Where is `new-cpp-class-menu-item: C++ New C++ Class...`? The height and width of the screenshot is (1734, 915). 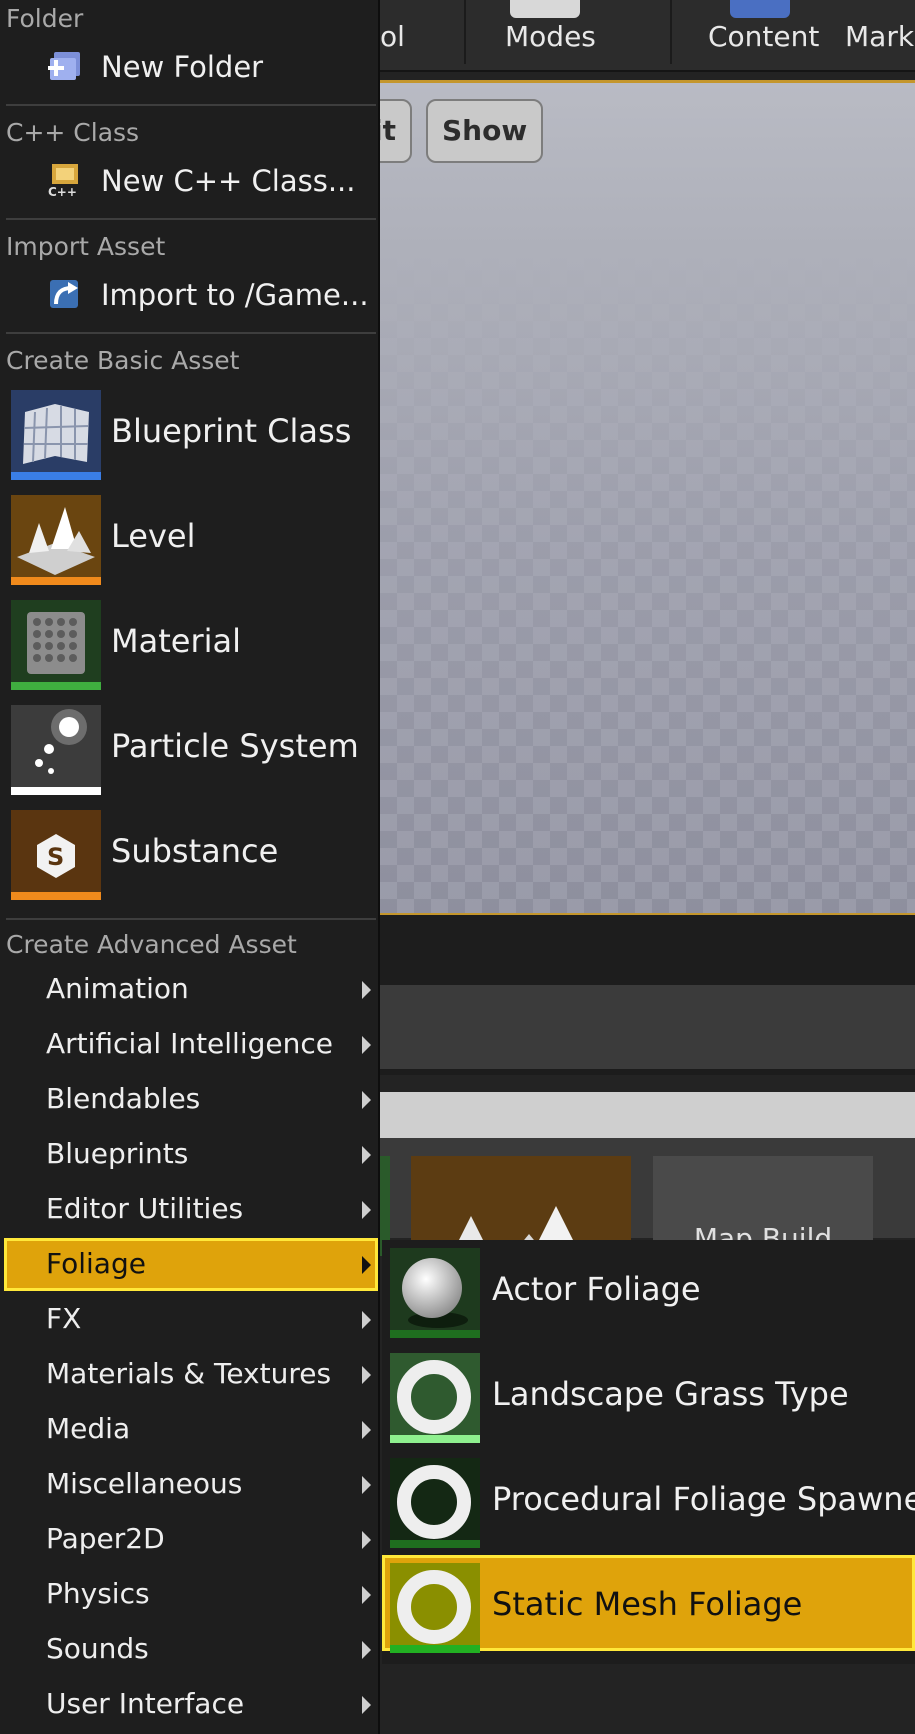
new-cpp-class-menu-item: C++ New C++ Class... is located at coordinates (189, 180).